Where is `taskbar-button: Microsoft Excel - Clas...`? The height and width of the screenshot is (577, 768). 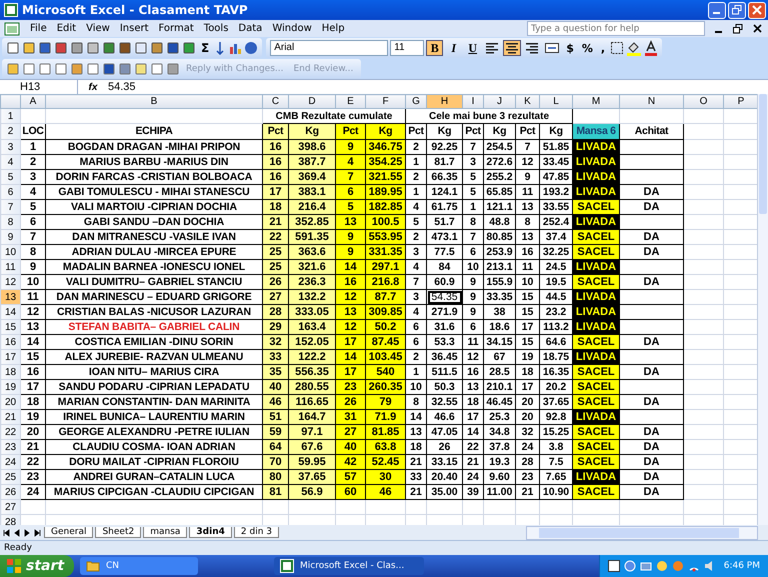
taskbar-button: Microsoft Excel - Clas... is located at coordinates (349, 566).